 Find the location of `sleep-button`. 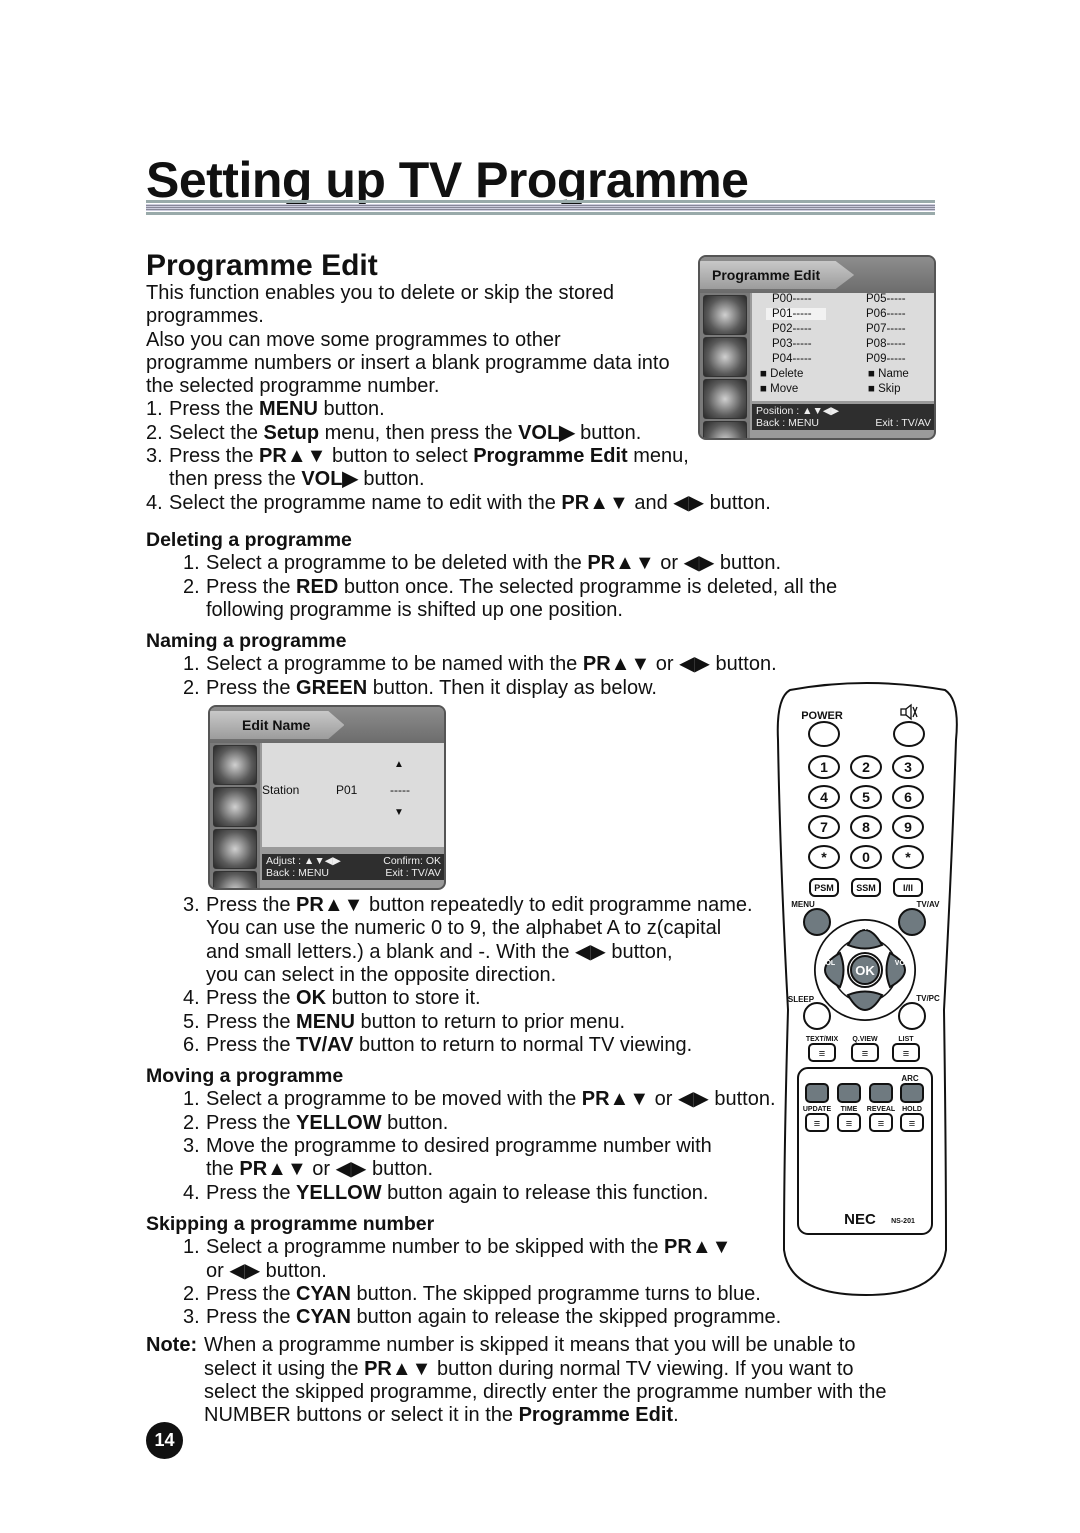

sleep-button is located at coordinates (817, 1016).